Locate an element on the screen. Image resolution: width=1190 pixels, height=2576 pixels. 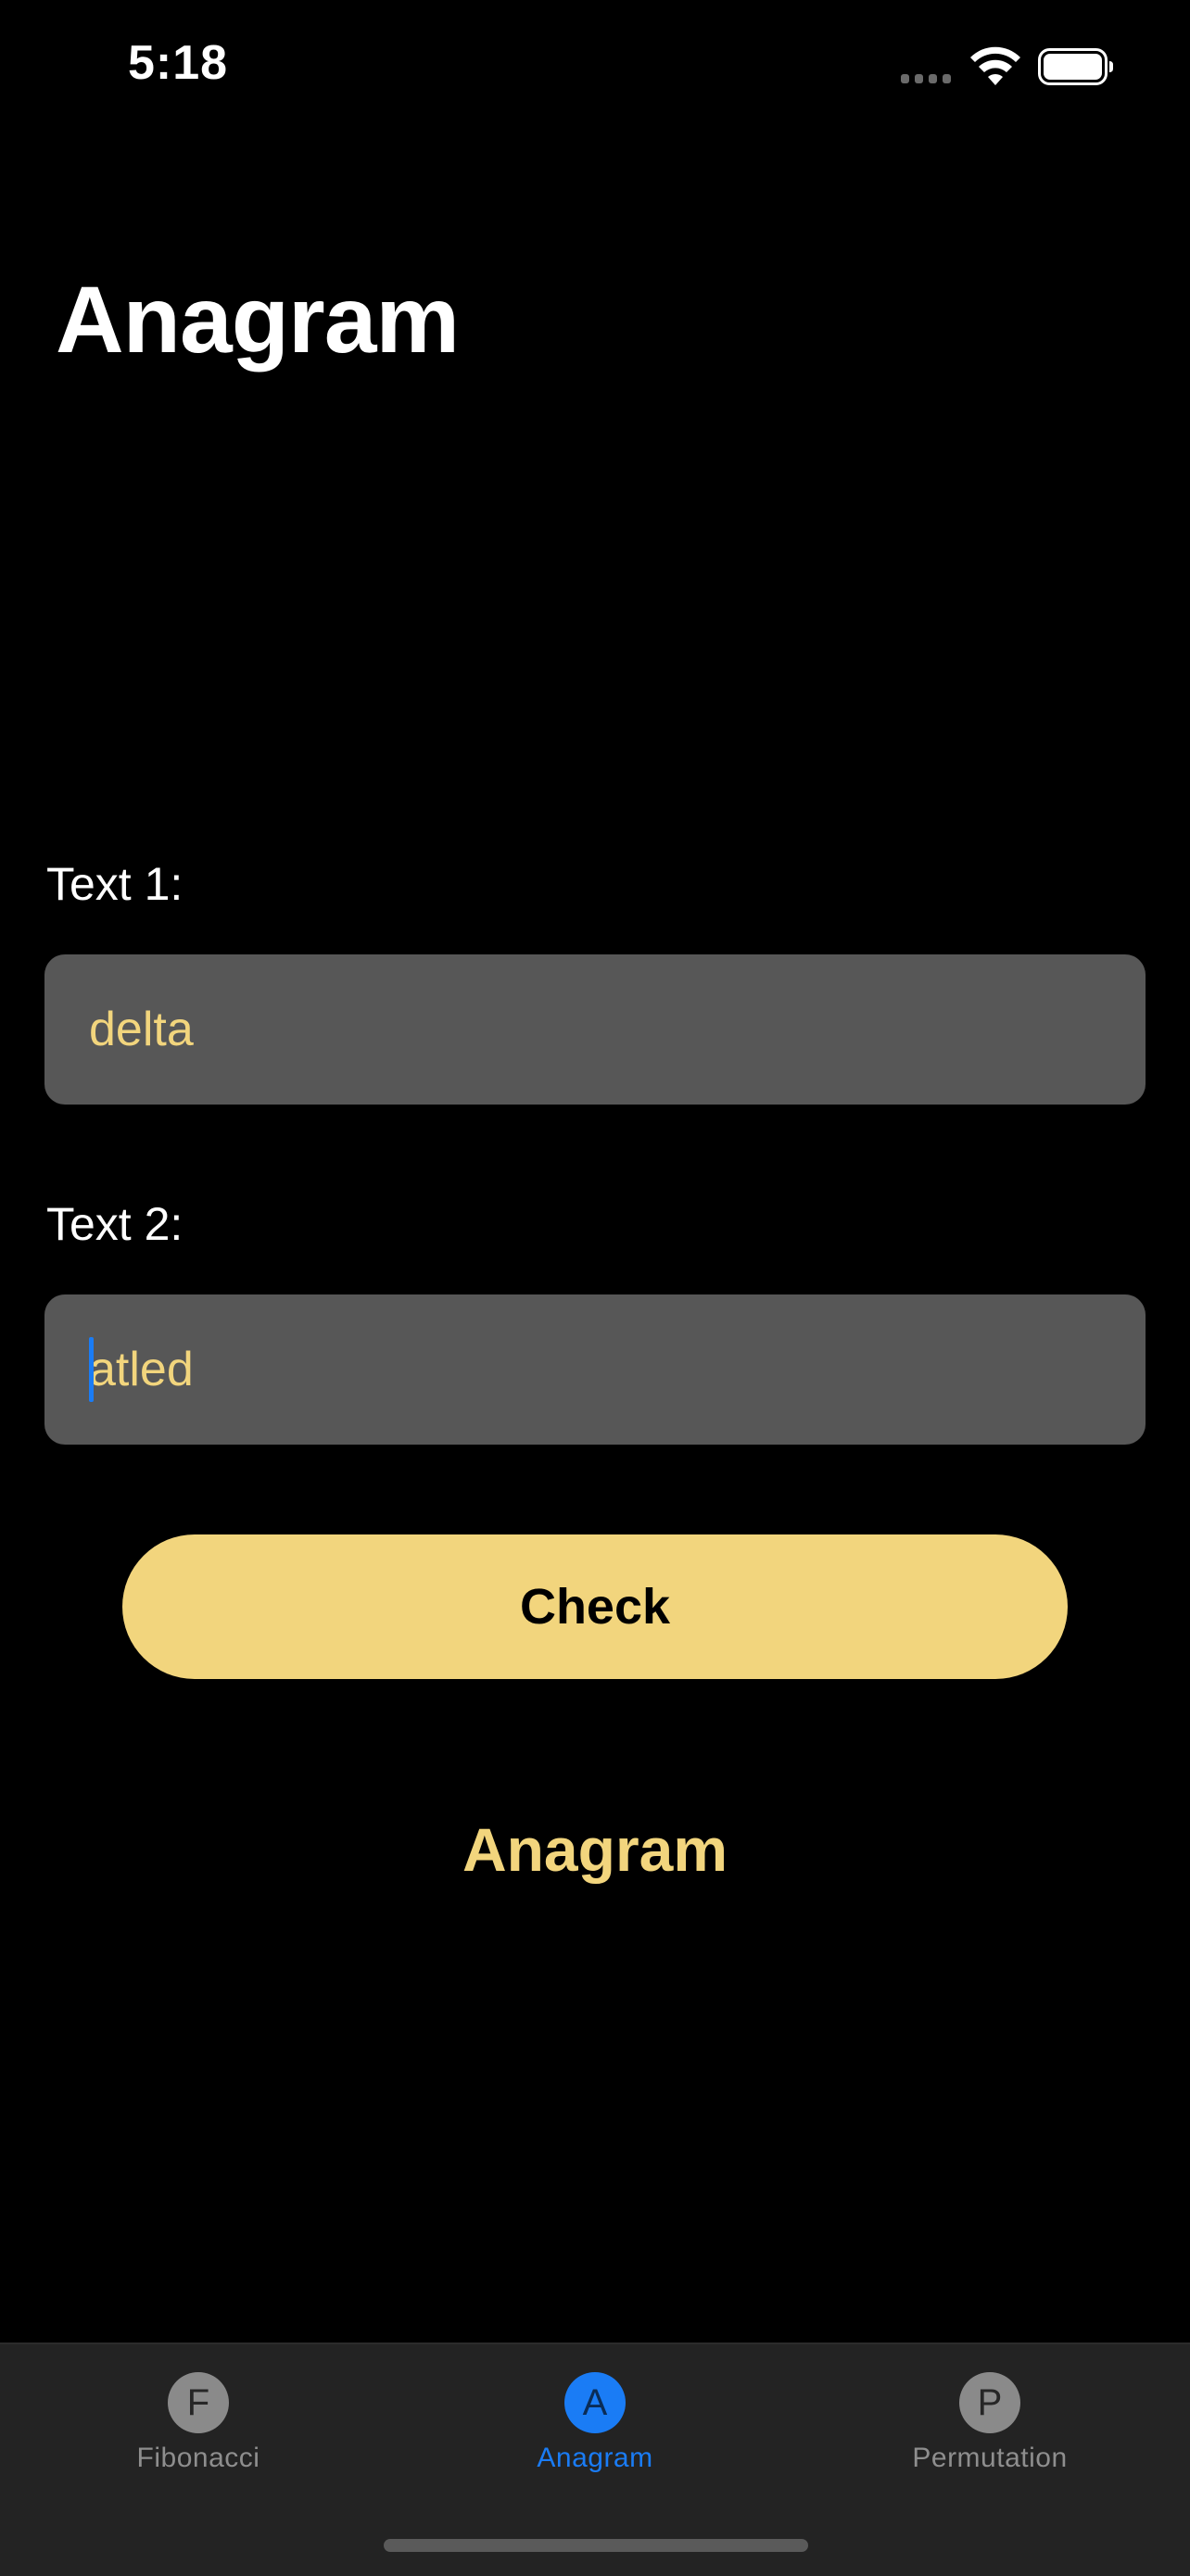
text2-input is located at coordinates (617, 1369).